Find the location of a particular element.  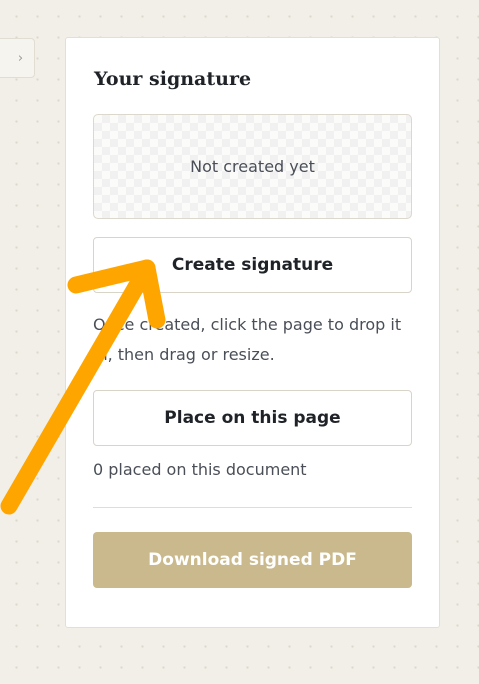

divider is located at coordinates (252, 507).